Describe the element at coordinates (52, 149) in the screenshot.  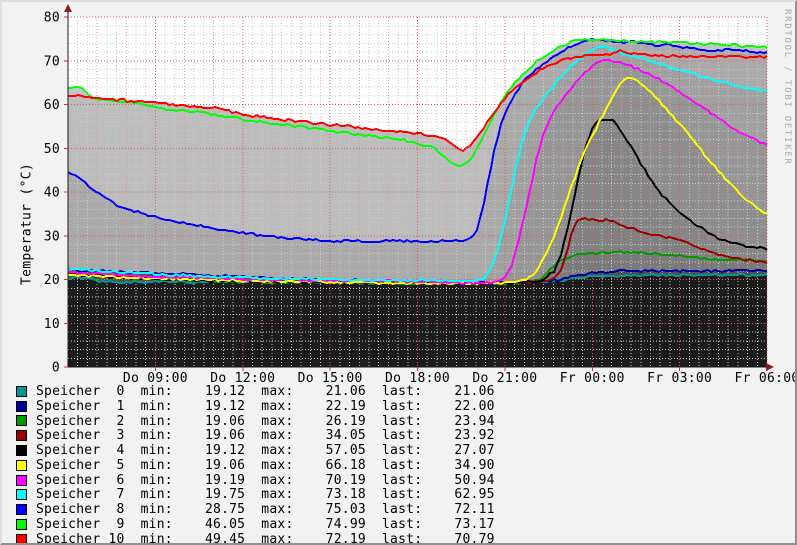
I see `y-tick-label: 50` at that location.